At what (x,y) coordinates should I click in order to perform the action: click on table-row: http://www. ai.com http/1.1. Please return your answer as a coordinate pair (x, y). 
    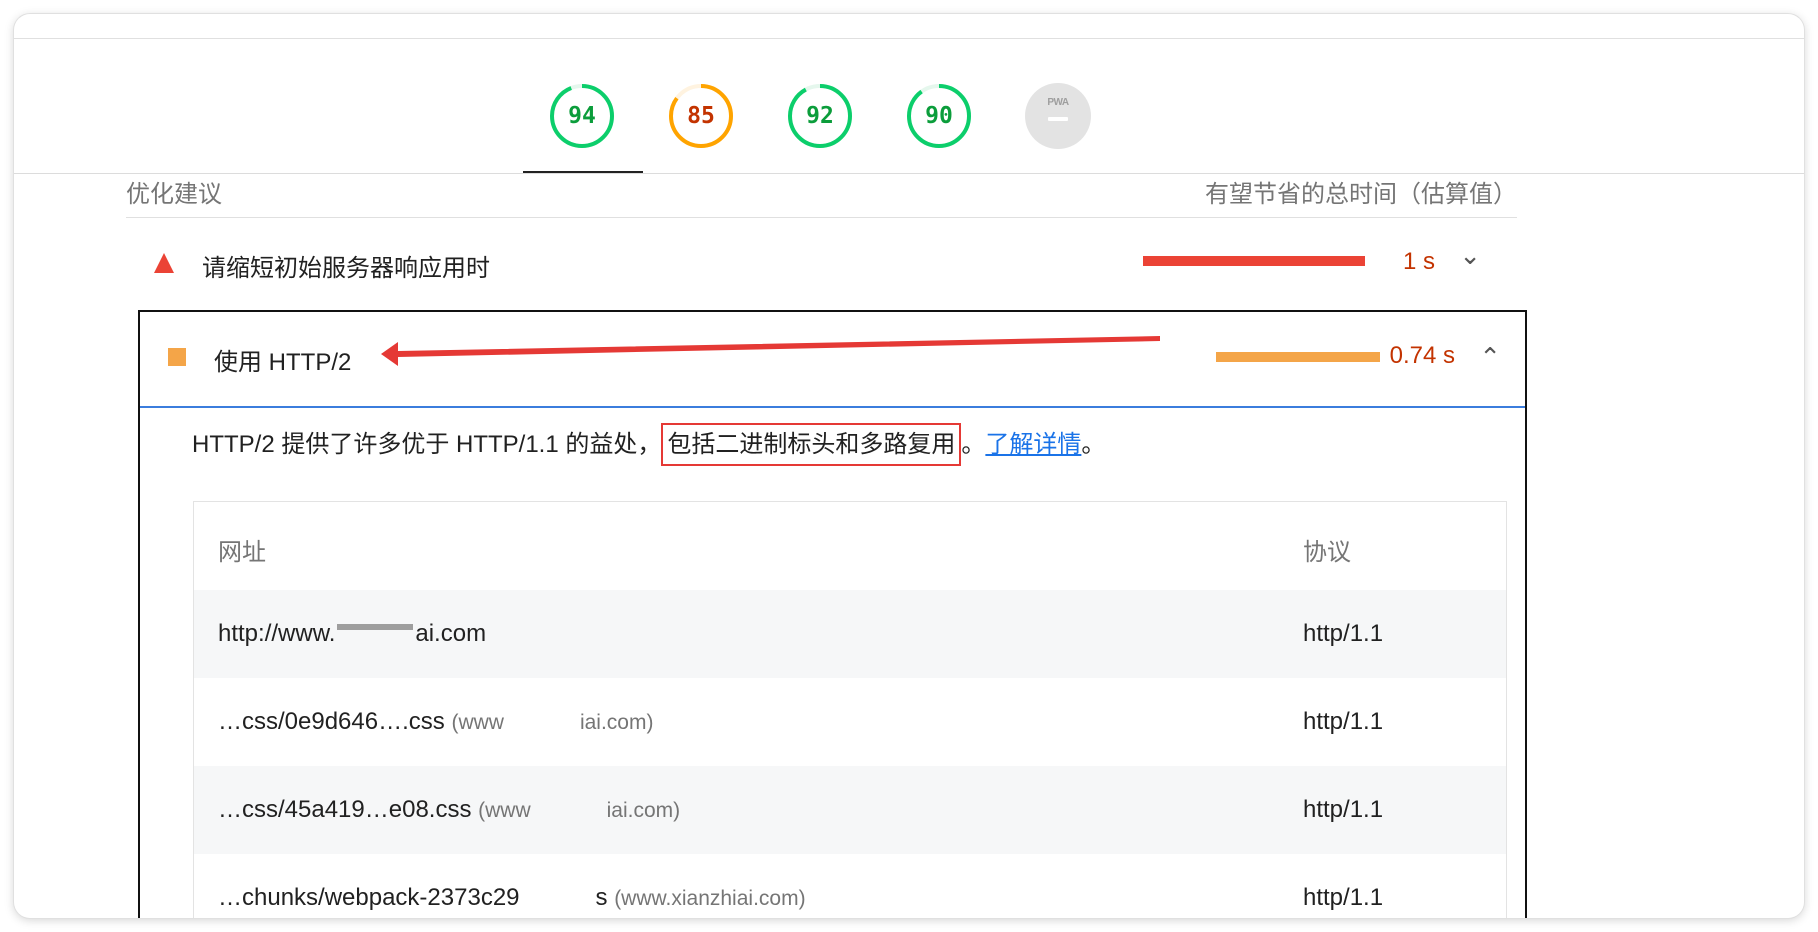
    Looking at the image, I should click on (850, 634).